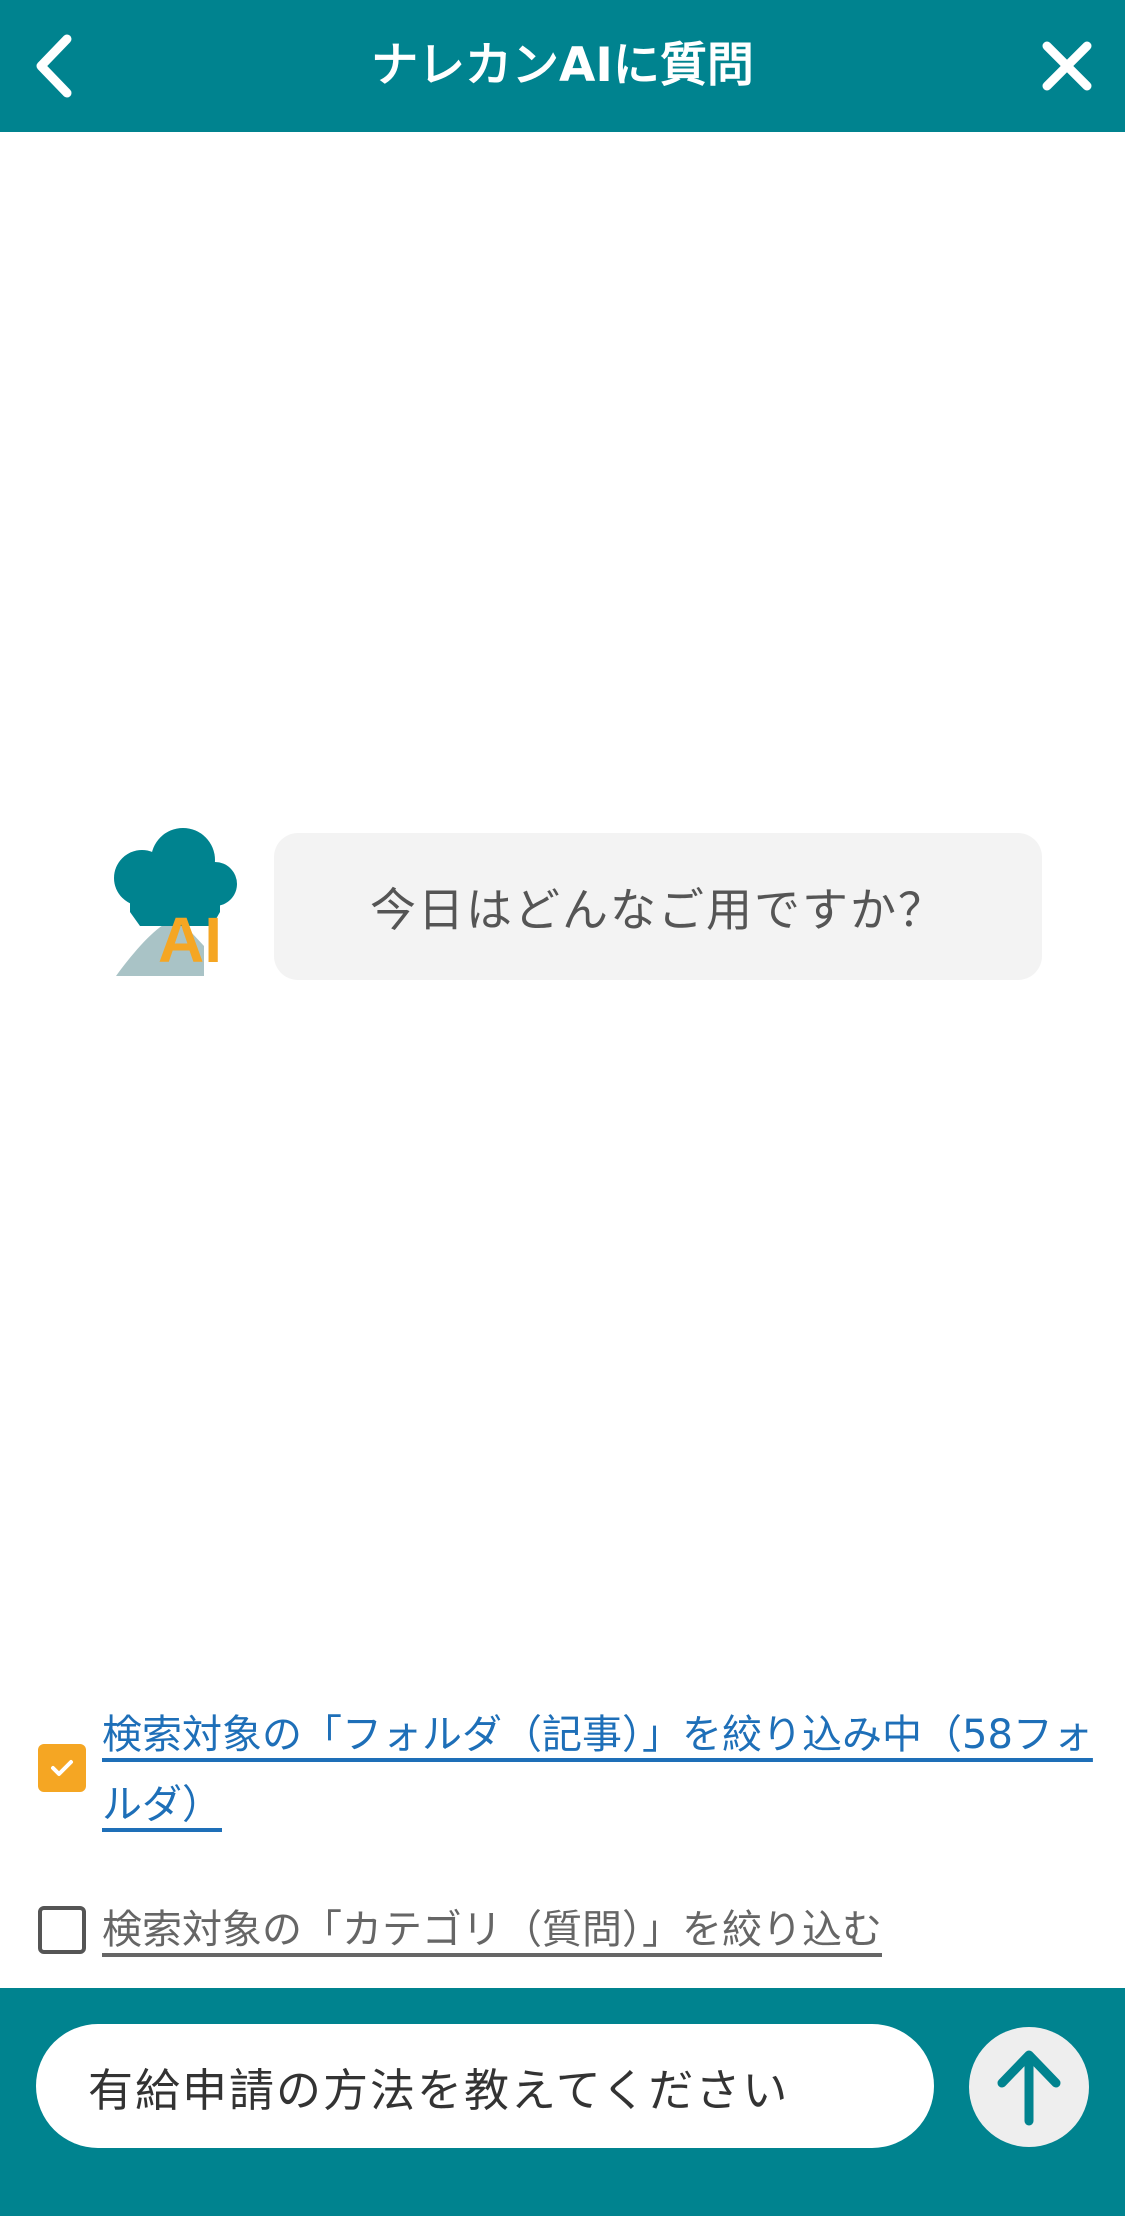  I want to click on category-filter-row: 検索対象の「カテゴリ（質問）」を絞り込む, so click(562, 1930).